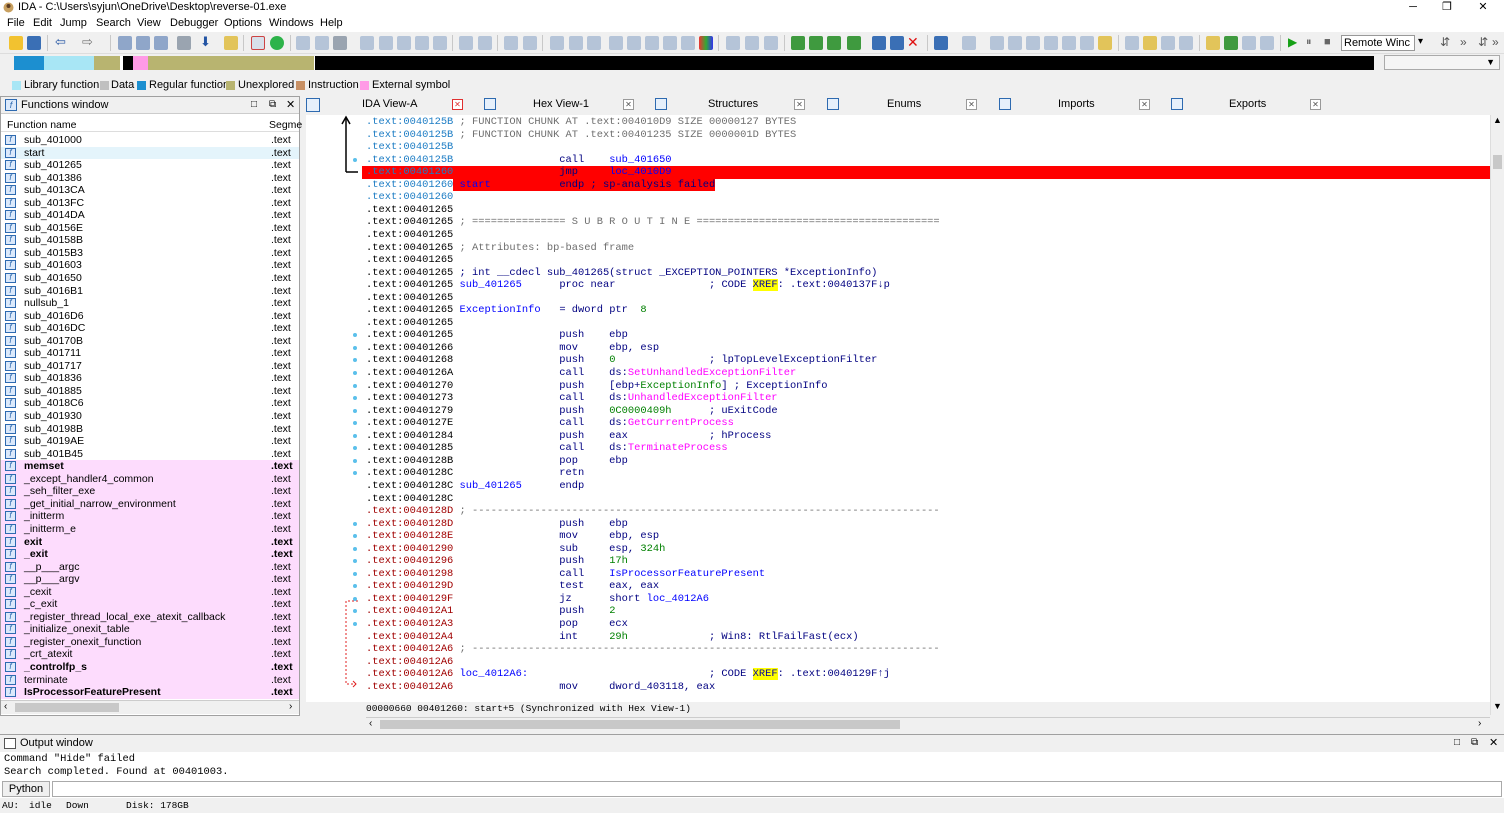 The width and height of the screenshot is (1504, 813). What do you see at coordinates (904, 105) in the screenshot?
I see `tab-enums: Enums` at bounding box center [904, 105].